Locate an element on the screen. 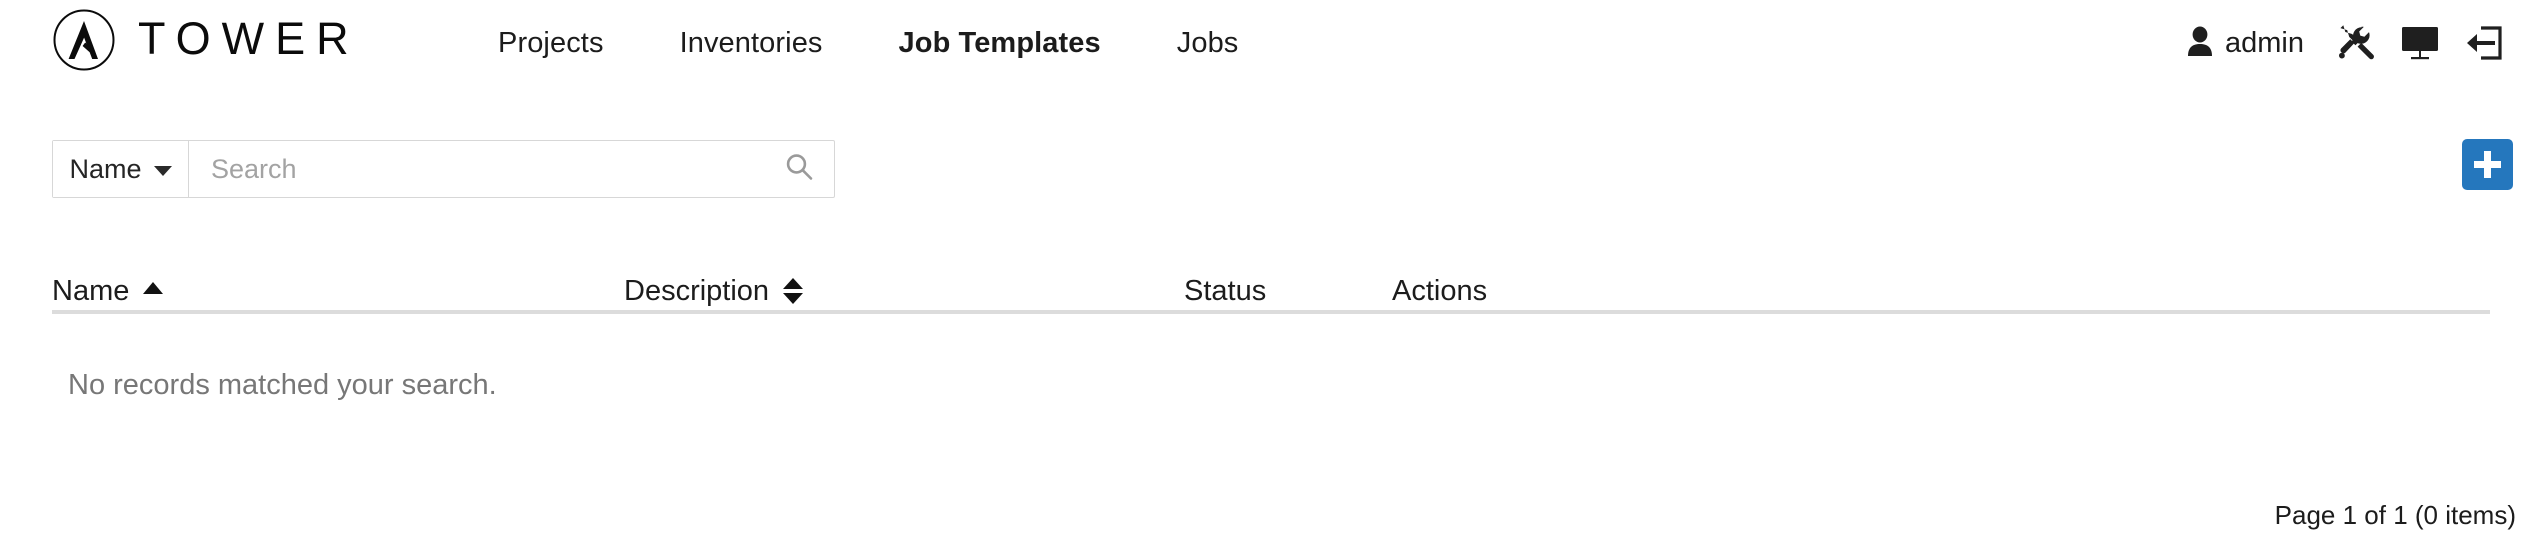 The image size is (2540, 556). logout-button is located at coordinates (2484, 43).